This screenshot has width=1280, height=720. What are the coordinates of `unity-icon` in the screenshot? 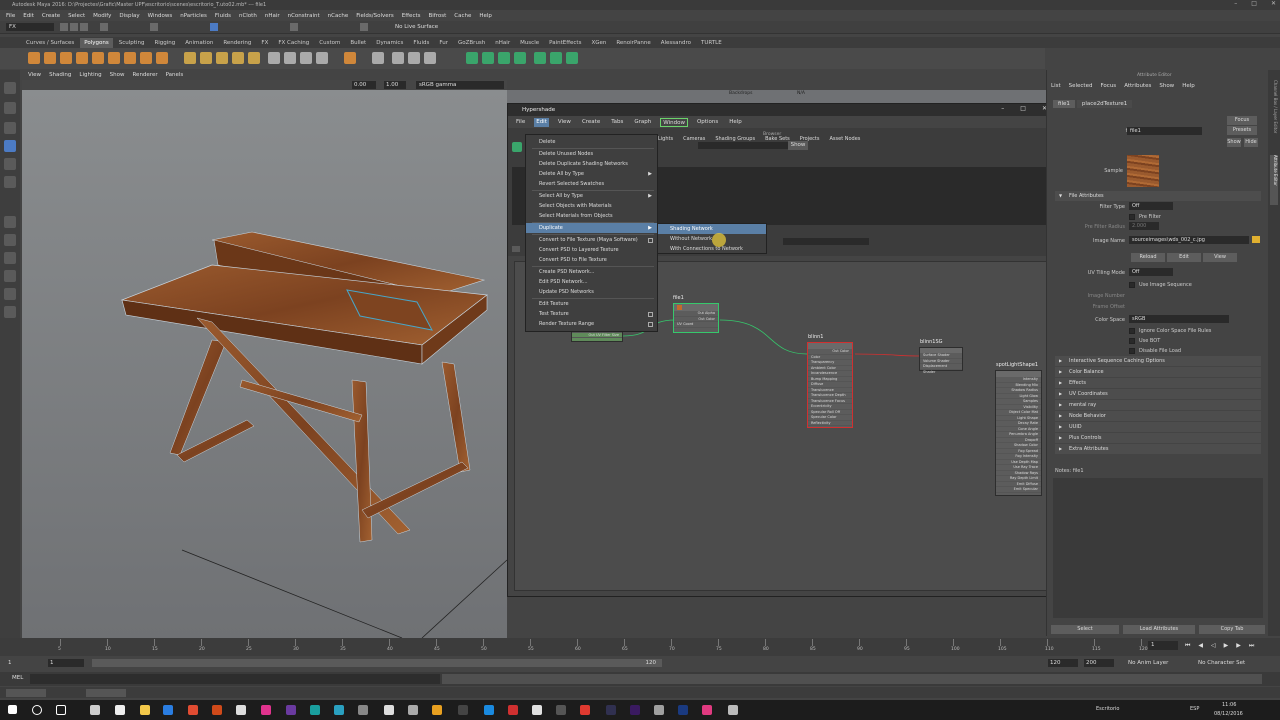 It's located at (561, 710).